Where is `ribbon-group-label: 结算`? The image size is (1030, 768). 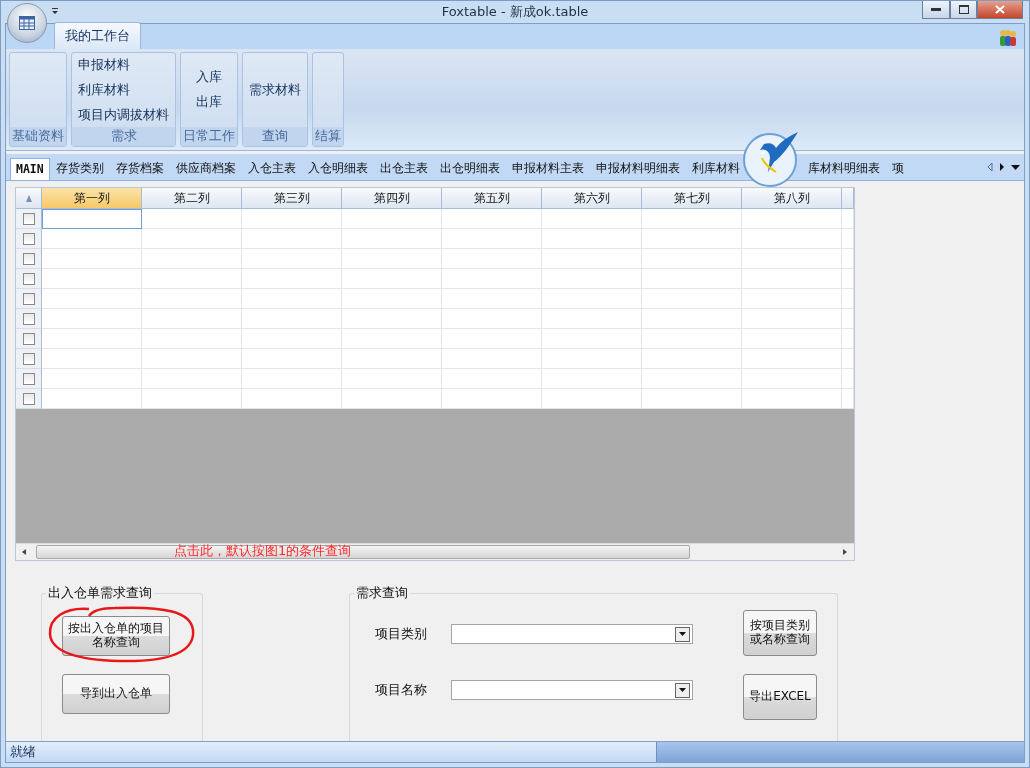
ribbon-group-label: 结算 is located at coordinates (328, 136).